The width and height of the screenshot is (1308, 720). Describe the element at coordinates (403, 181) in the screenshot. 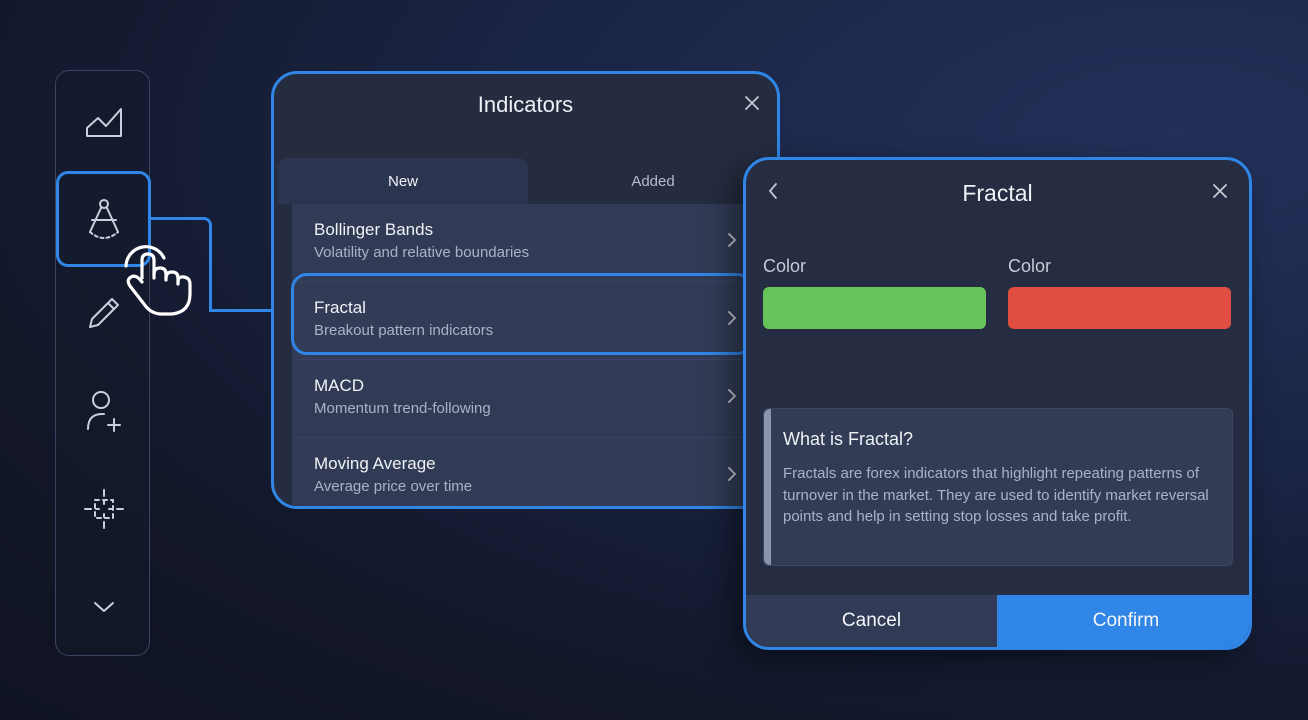

I see `tab-new: New` at that location.